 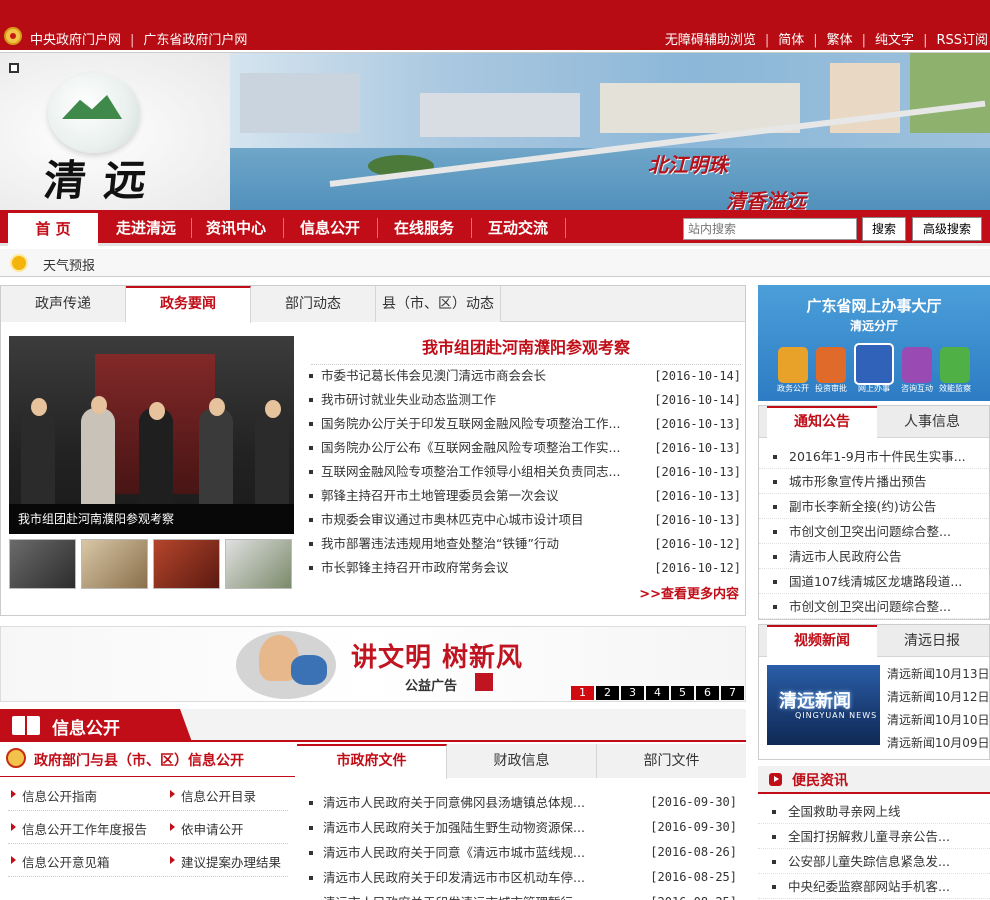 I want to click on list-item-title: 我市研讨就业失业动态监测工作, so click(x=486, y=400).